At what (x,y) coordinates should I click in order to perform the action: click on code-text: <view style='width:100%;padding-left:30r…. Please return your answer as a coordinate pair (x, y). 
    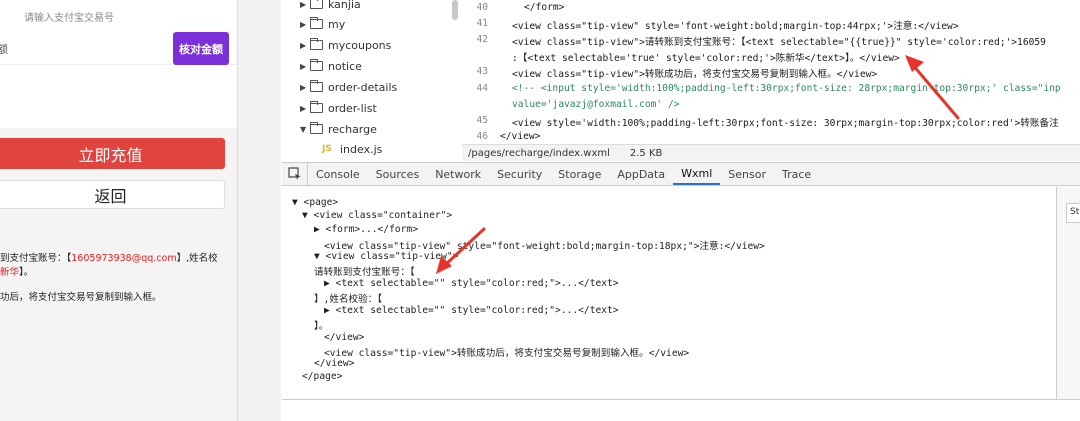
    Looking at the image, I should click on (785, 123).